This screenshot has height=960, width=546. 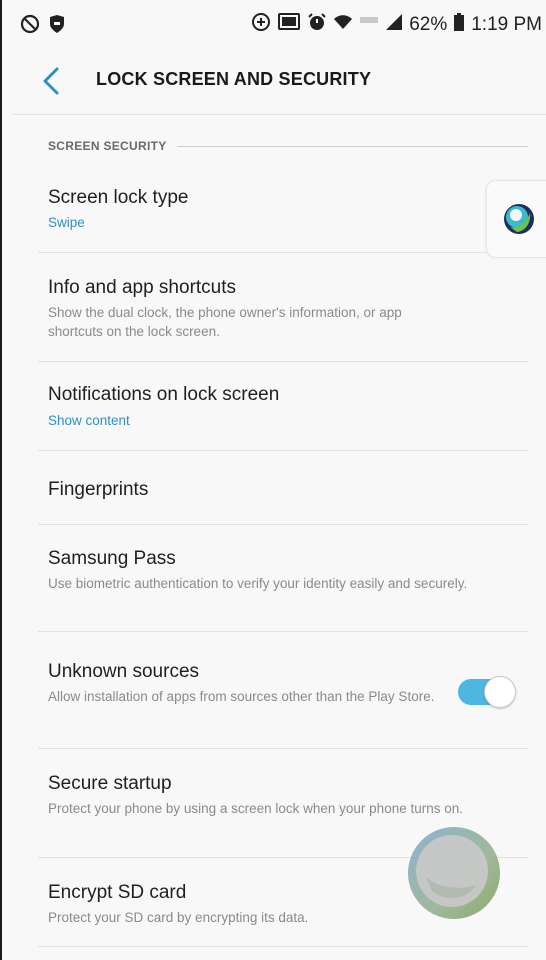 I want to click on item-value: Show content, so click(x=89, y=420).